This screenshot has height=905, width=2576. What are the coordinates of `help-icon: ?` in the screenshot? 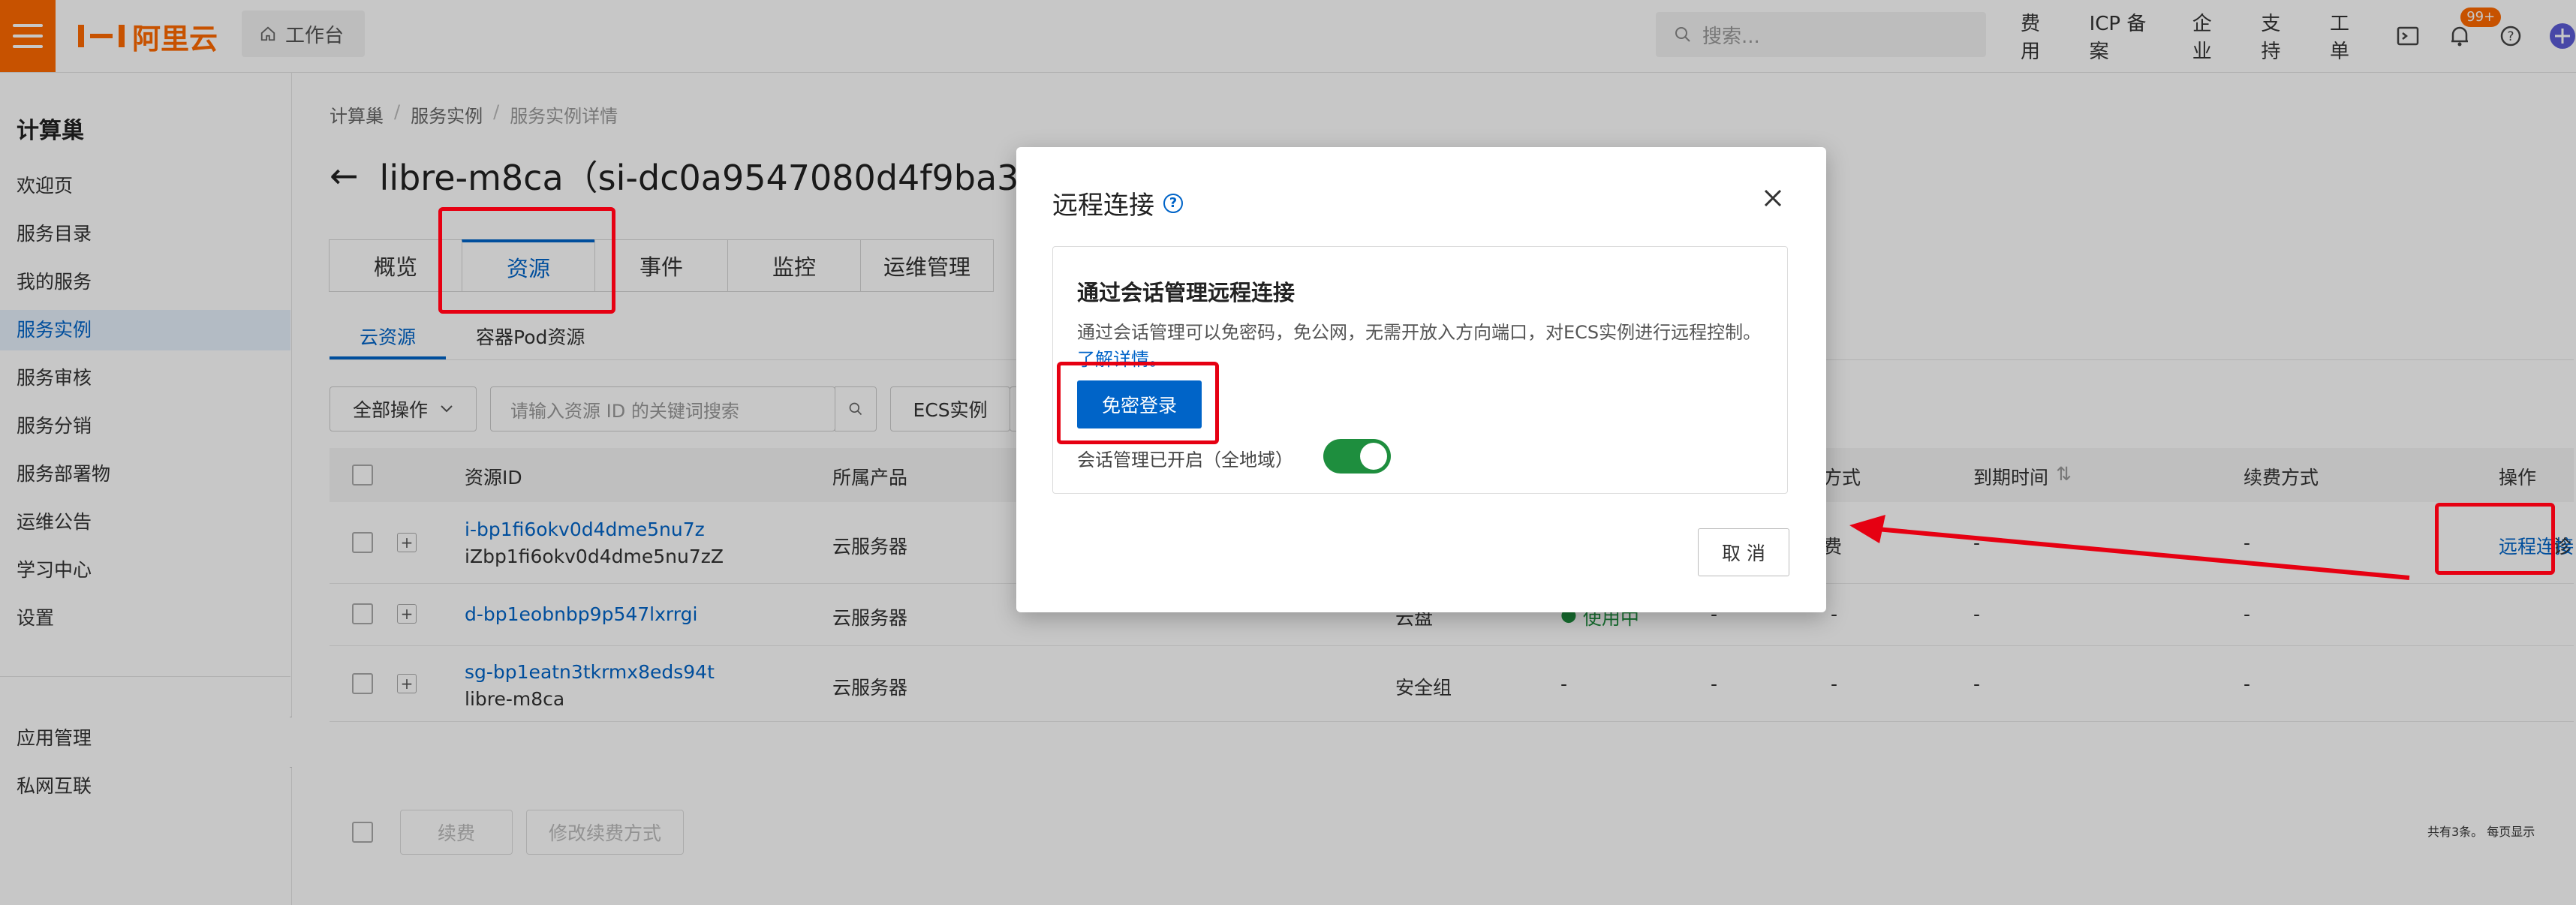 It's located at (1173, 203).